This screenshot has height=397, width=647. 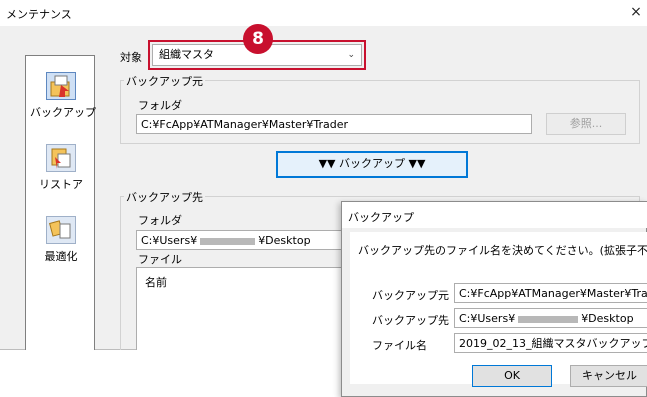 I want to click on file-list: 名前, so click(x=241, y=308).